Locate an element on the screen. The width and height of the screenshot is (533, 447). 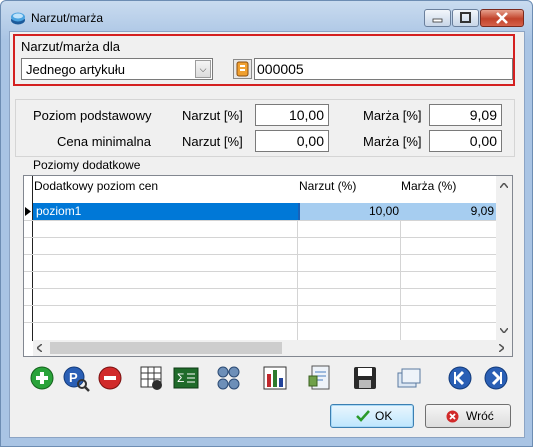
table-search-icon is located at coordinates (152, 378).